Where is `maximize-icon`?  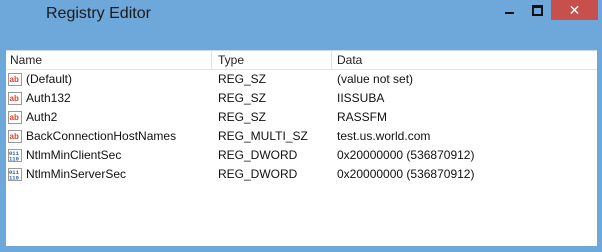
maximize-icon is located at coordinates (537, 10).